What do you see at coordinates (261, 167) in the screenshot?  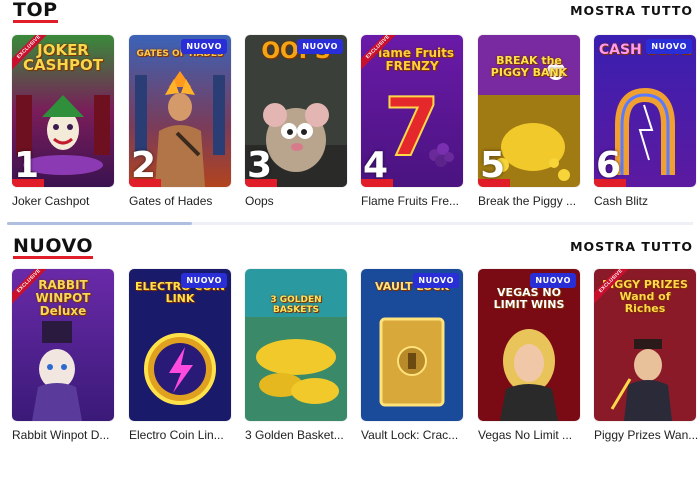 I see `rank-badge: 3` at bounding box center [261, 167].